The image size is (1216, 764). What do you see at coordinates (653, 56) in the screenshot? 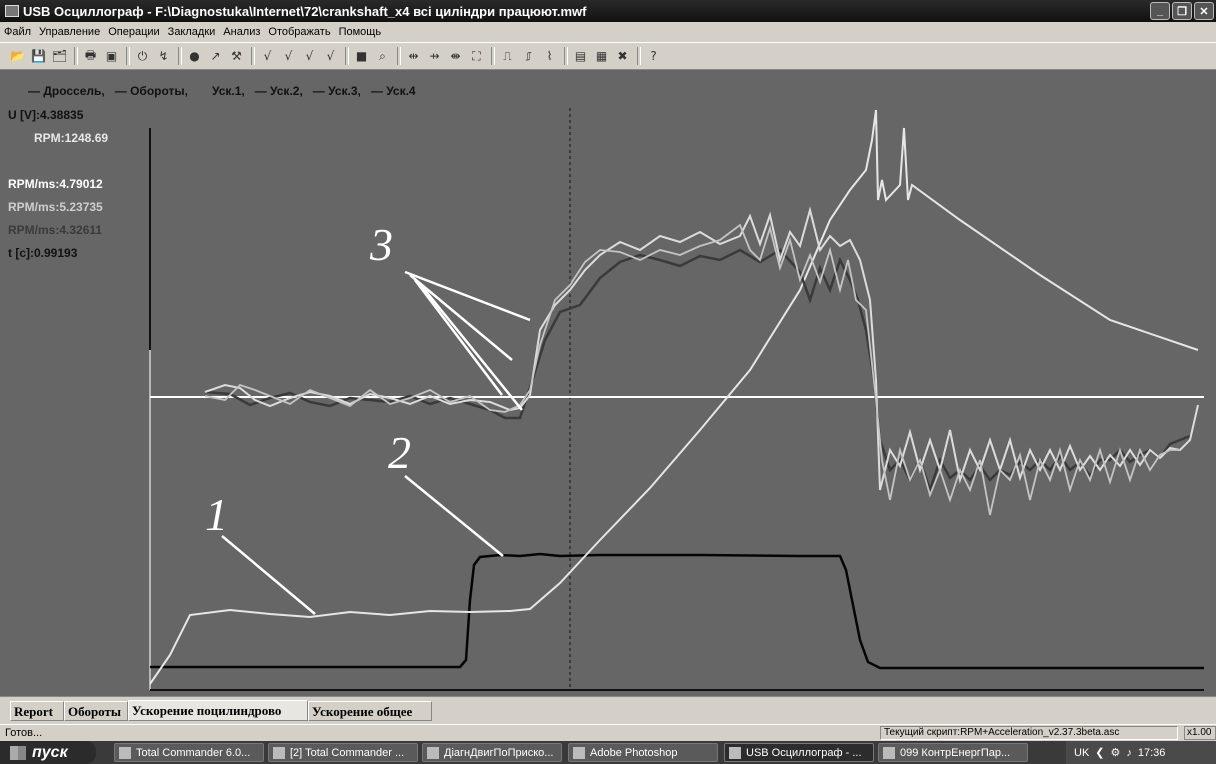
I see `help-icon: ?` at bounding box center [653, 56].